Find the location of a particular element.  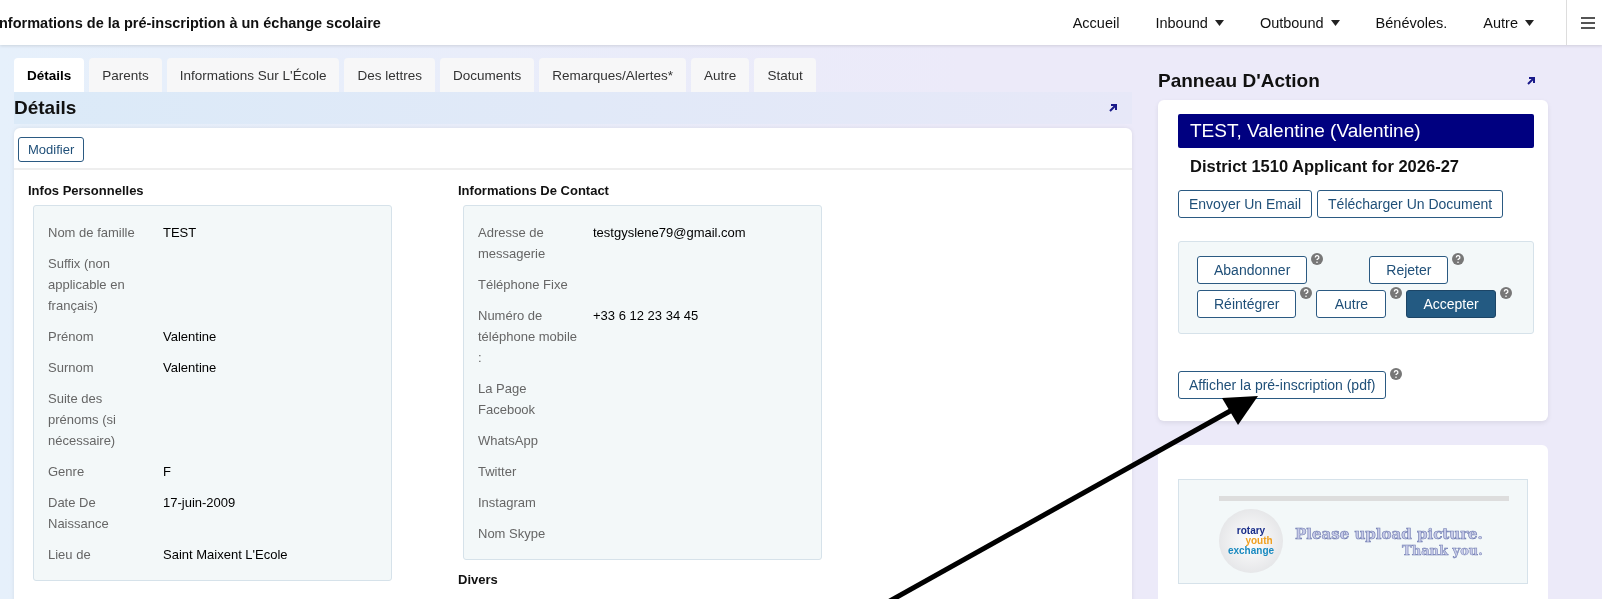

page-title: nformations de la pré-inscription à un échange scolaire is located at coordinates (190, 22).